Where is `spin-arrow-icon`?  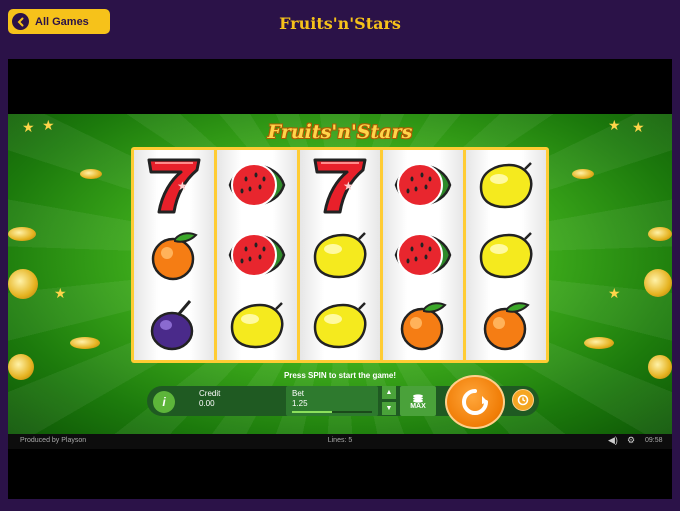
spin-arrow-icon is located at coordinates (475, 402).